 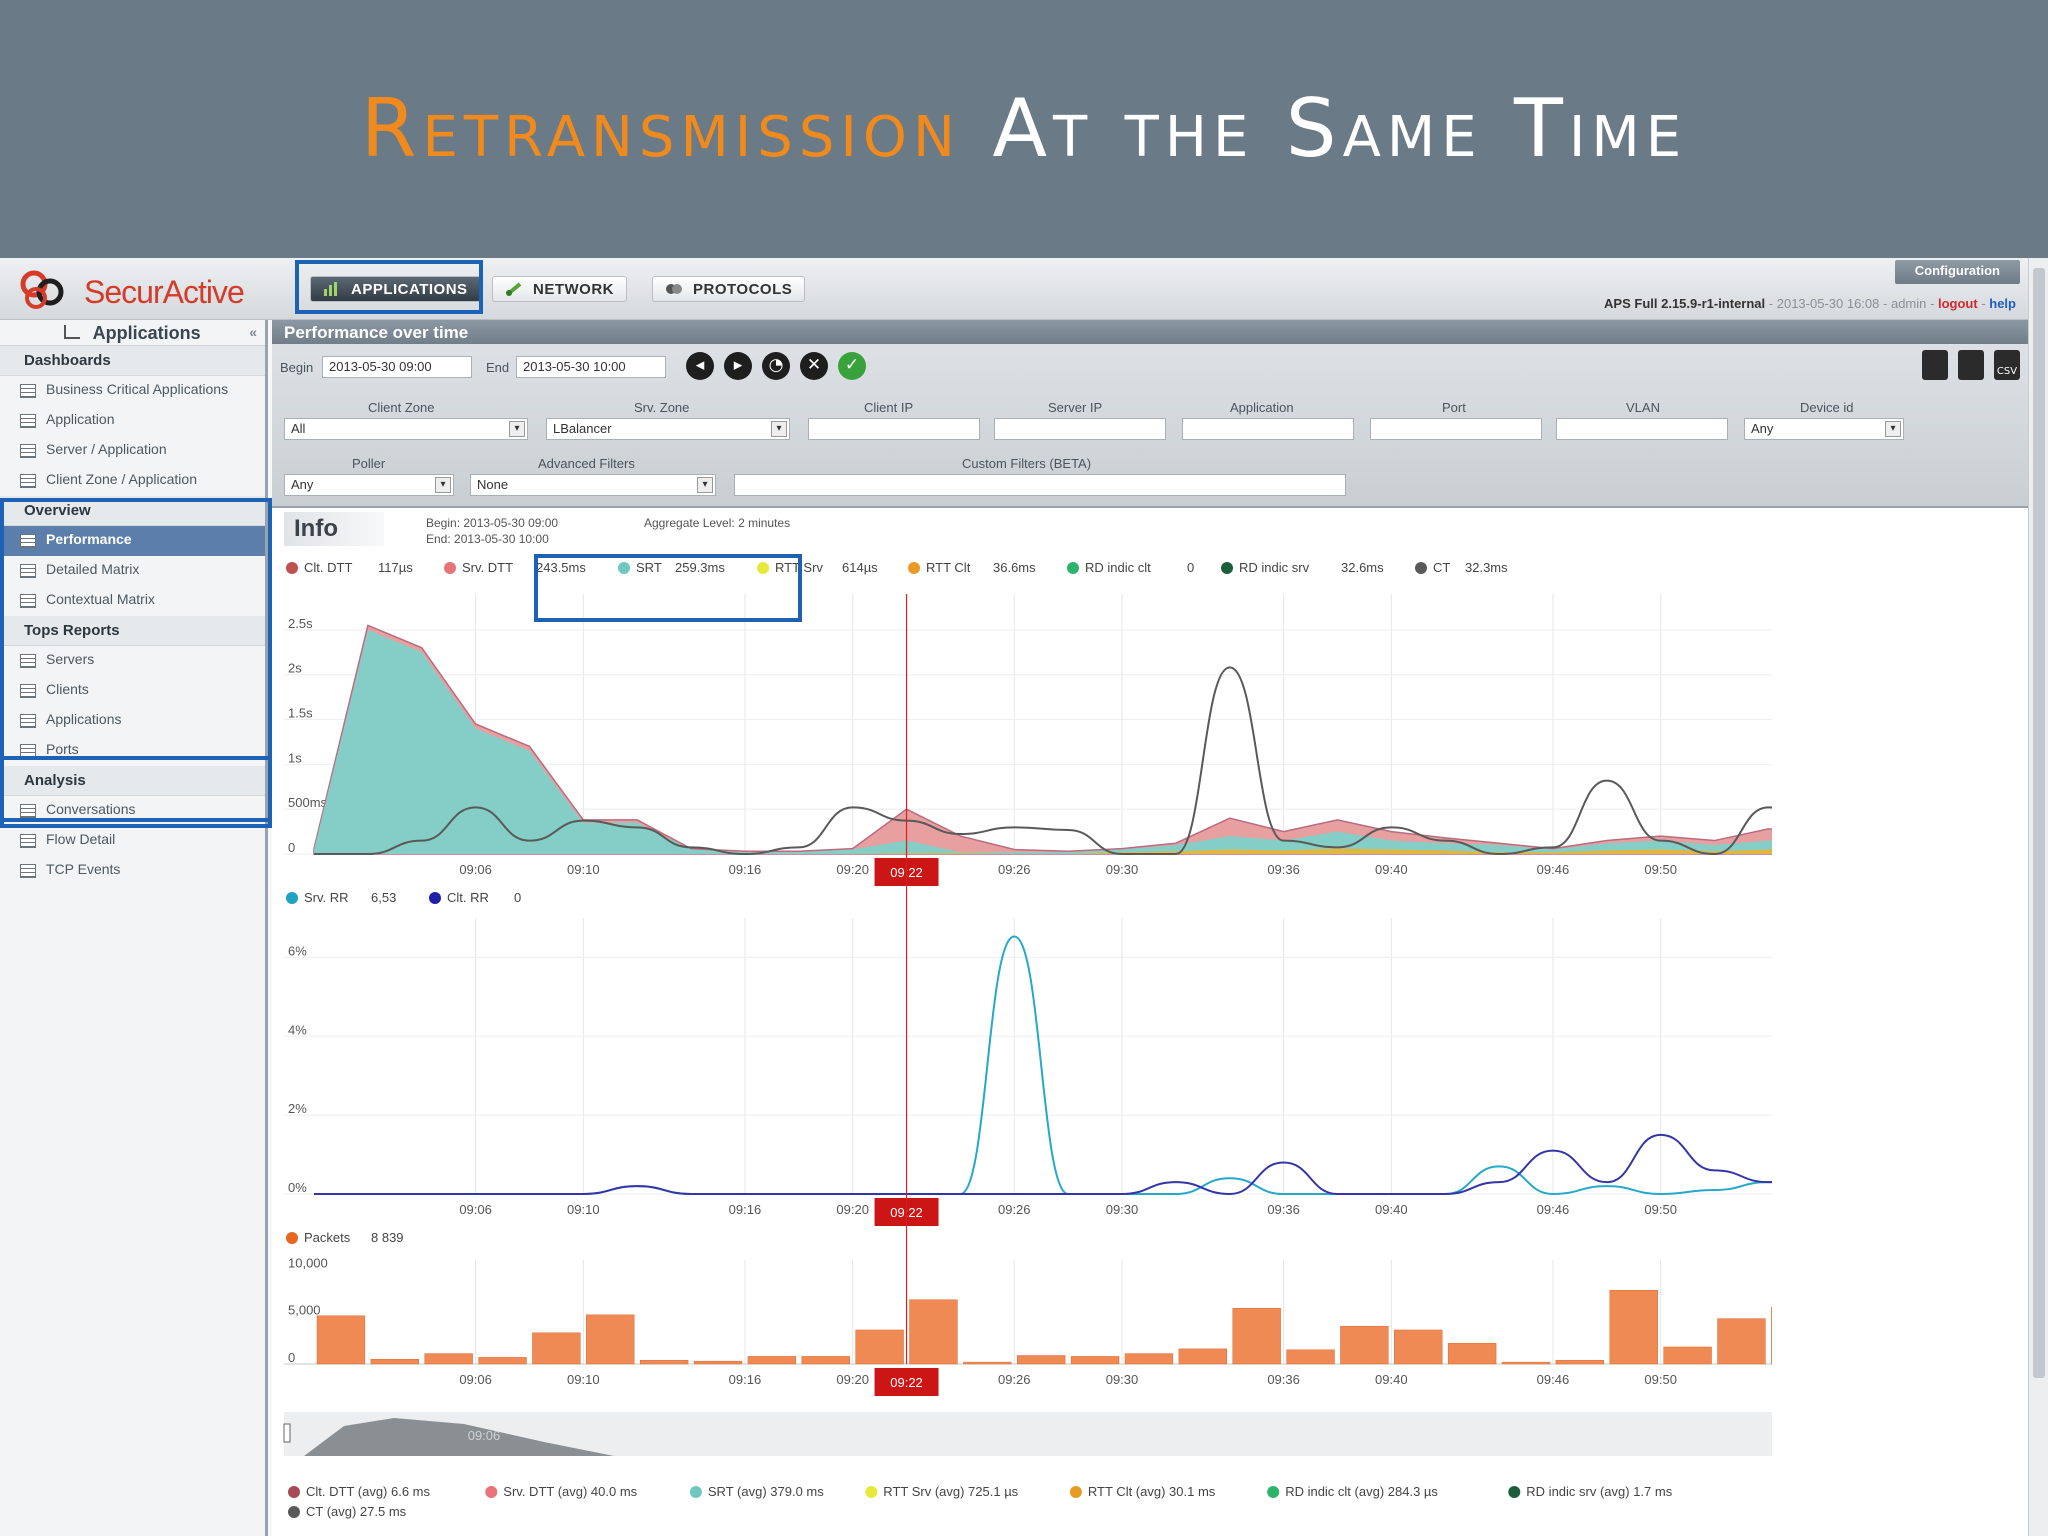 I want to click on avg-legend-label: RD indic srv (avg) 1.7 ms, so click(x=1599, y=1491).